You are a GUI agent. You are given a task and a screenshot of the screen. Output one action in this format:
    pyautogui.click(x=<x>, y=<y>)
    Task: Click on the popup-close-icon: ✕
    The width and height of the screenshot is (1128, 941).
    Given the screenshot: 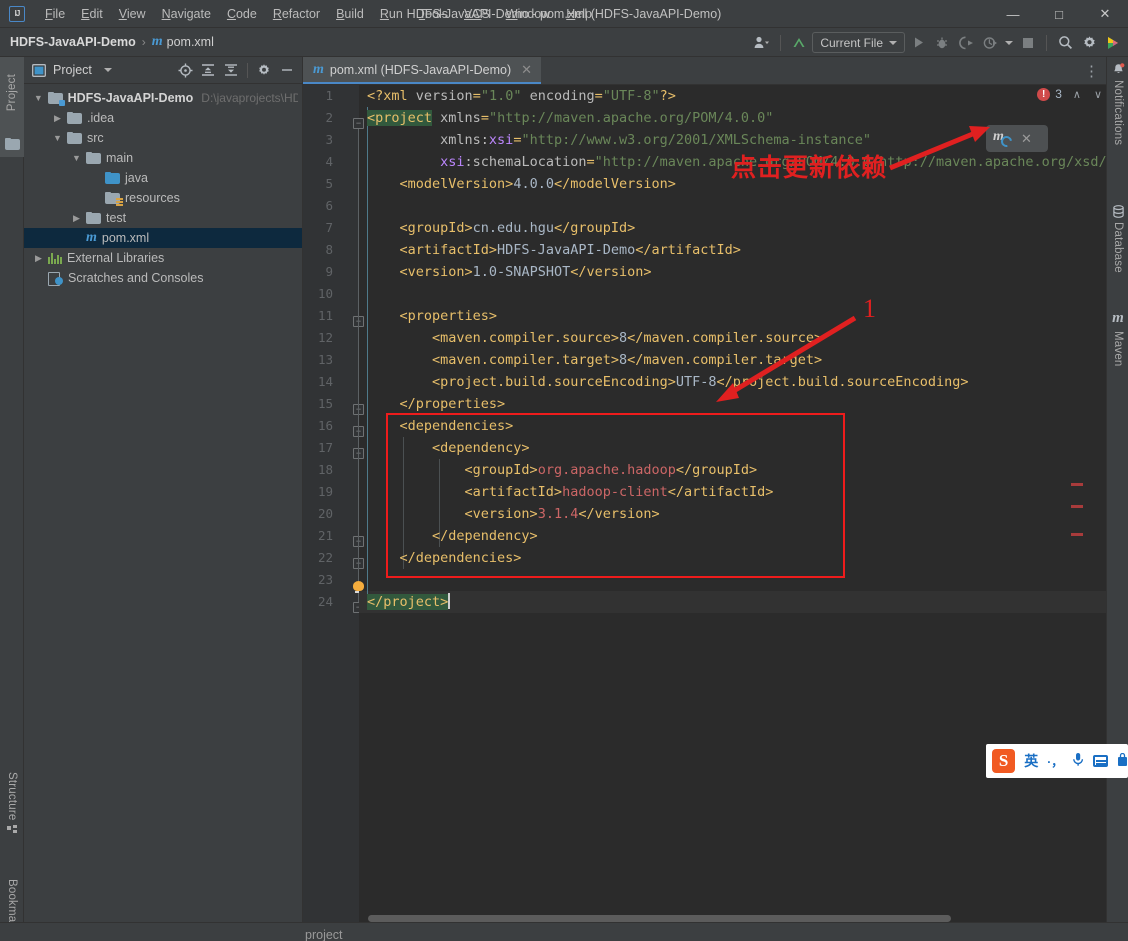 What is the action you would take?
    pyautogui.click(x=1026, y=139)
    